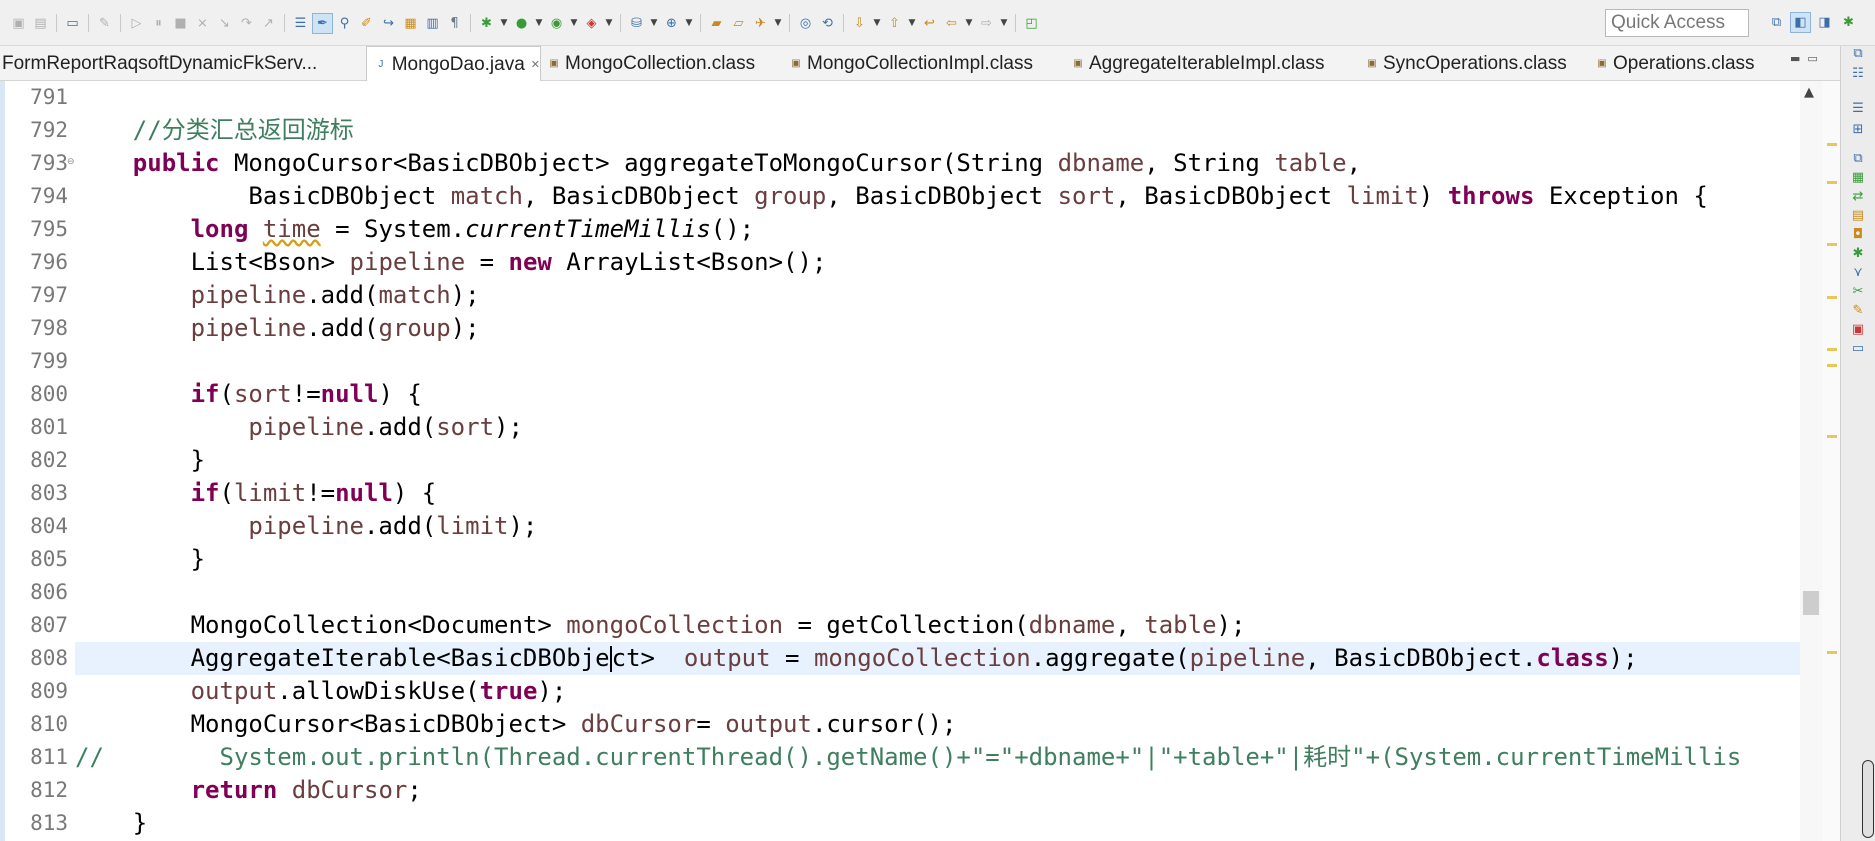 Image resolution: width=1875 pixels, height=841 pixels. I want to click on console-view-icon: ▣, so click(1858, 330).